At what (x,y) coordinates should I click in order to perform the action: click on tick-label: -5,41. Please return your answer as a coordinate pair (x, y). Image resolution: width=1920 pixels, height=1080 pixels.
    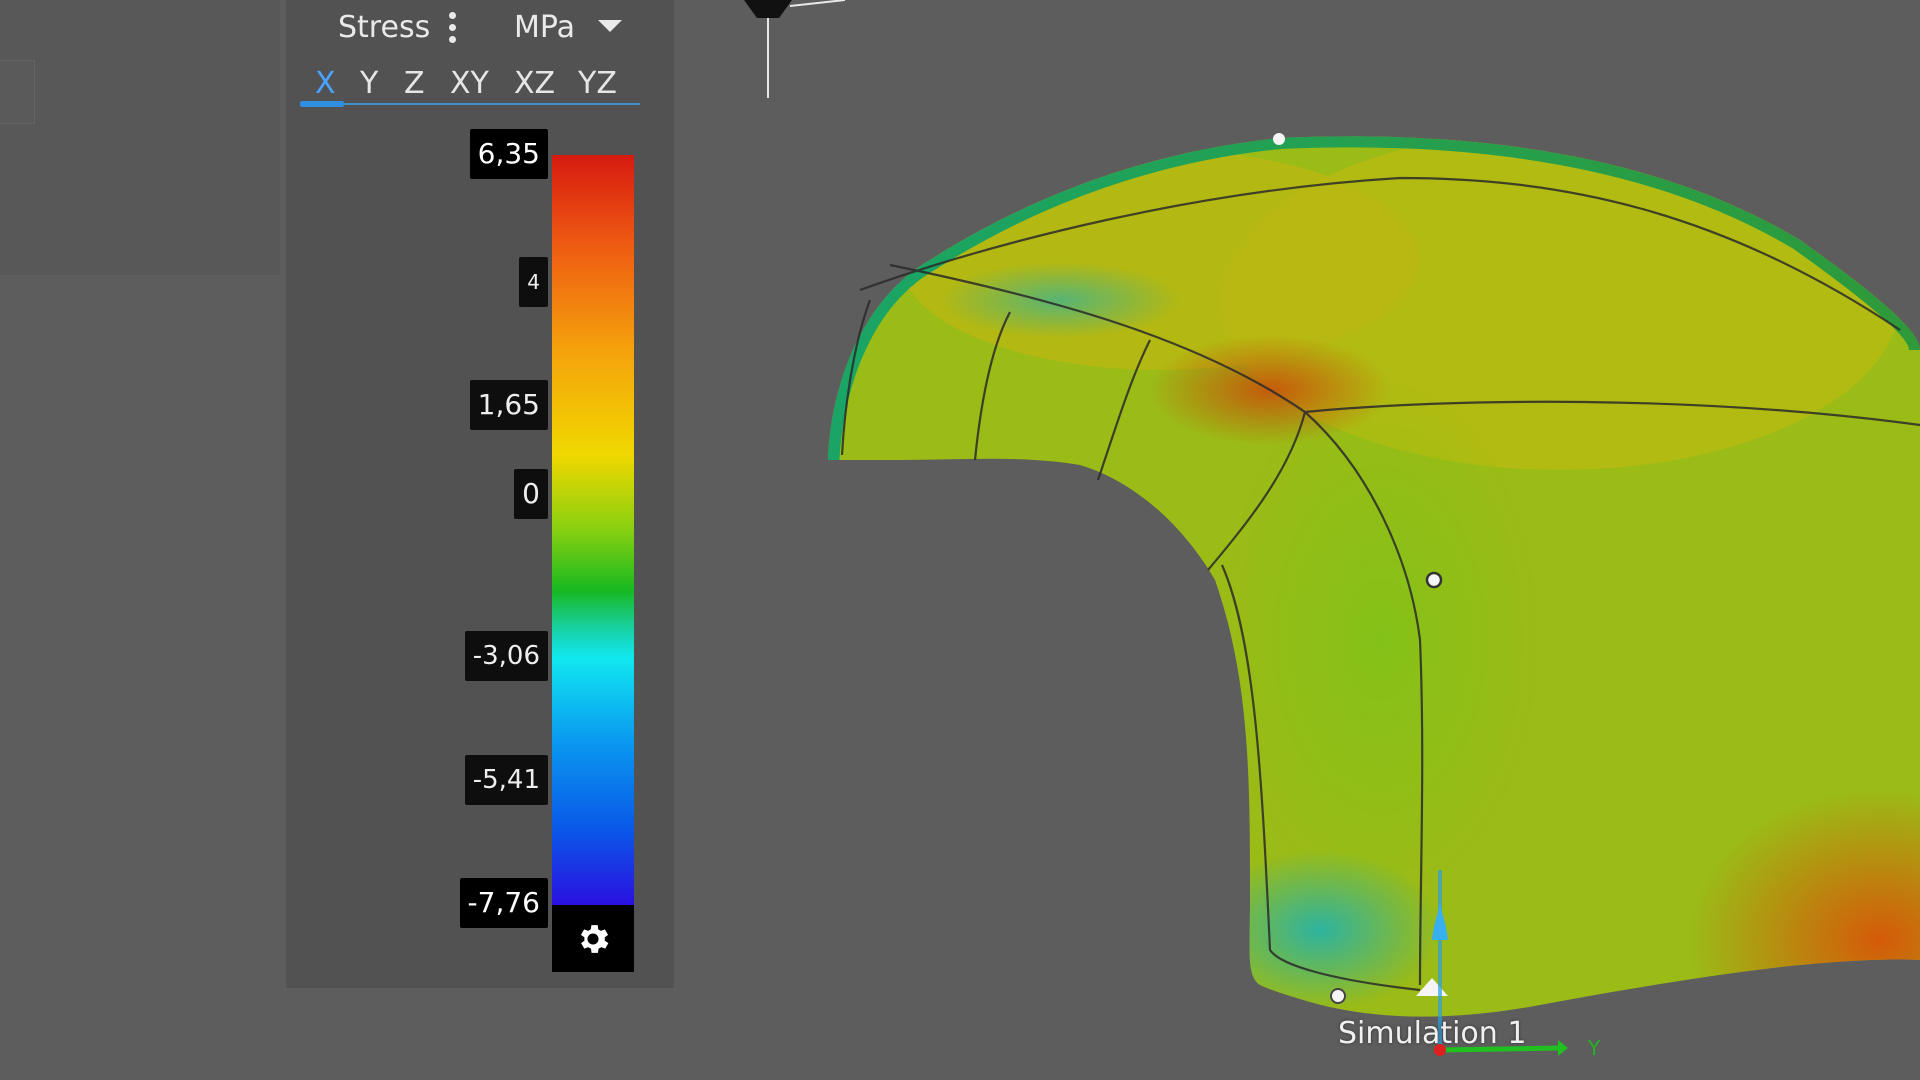
    Looking at the image, I should click on (506, 780).